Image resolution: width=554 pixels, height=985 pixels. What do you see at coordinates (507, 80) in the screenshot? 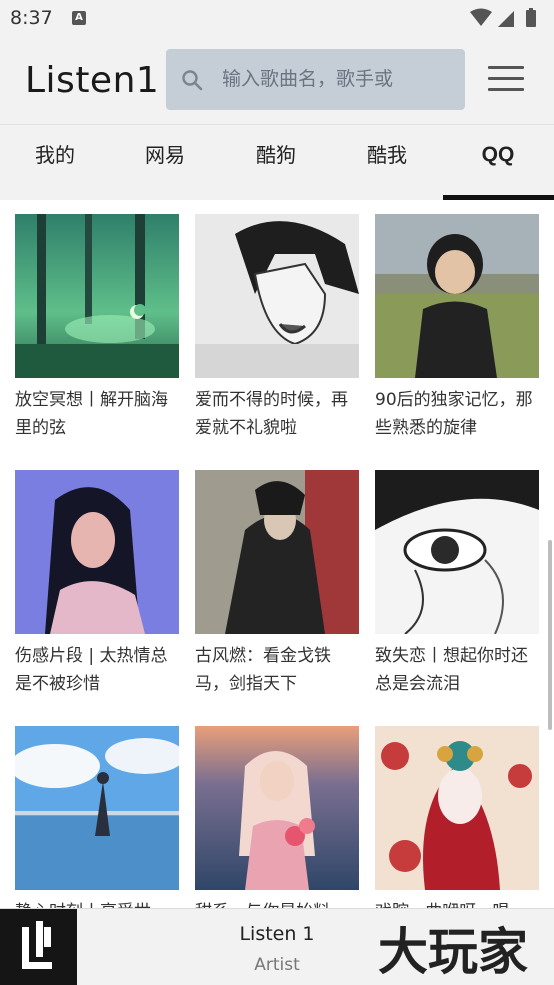
I see `menu-icon` at bounding box center [507, 80].